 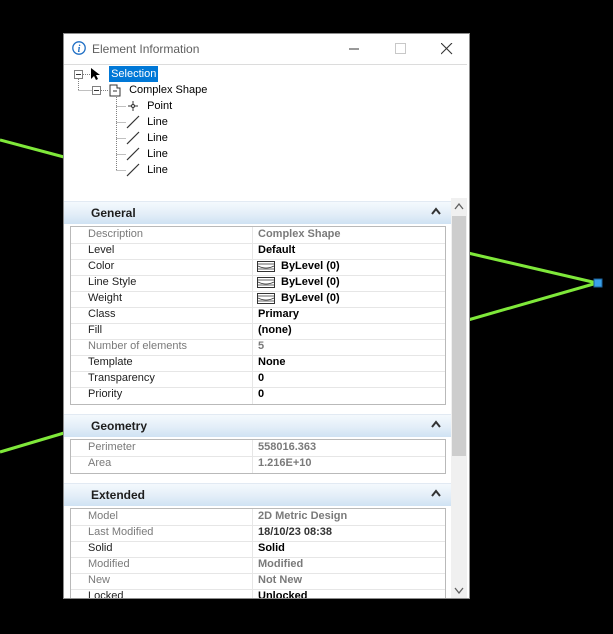 I want to click on property-row: Transparency 0, so click(x=258, y=379).